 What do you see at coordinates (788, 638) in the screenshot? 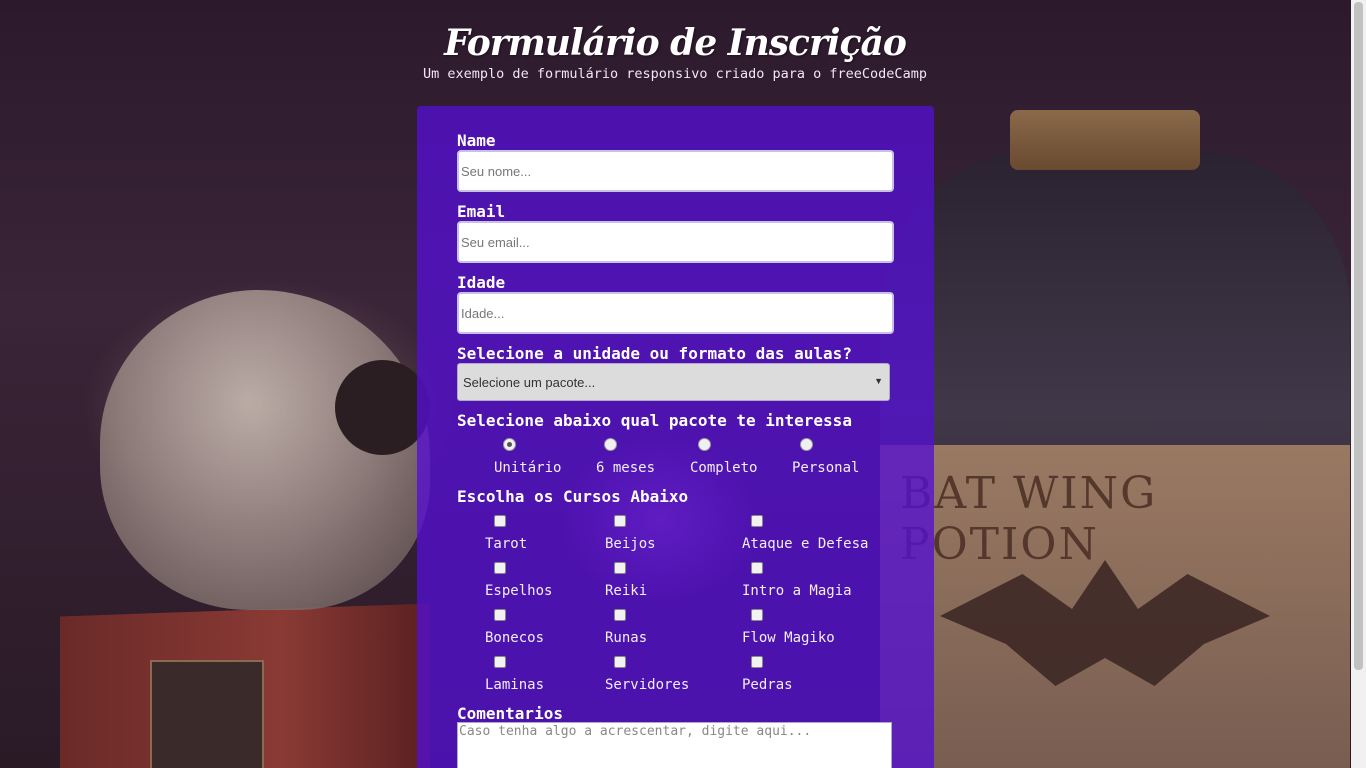
I see `course-label: Flow Magiko` at bounding box center [788, 638].